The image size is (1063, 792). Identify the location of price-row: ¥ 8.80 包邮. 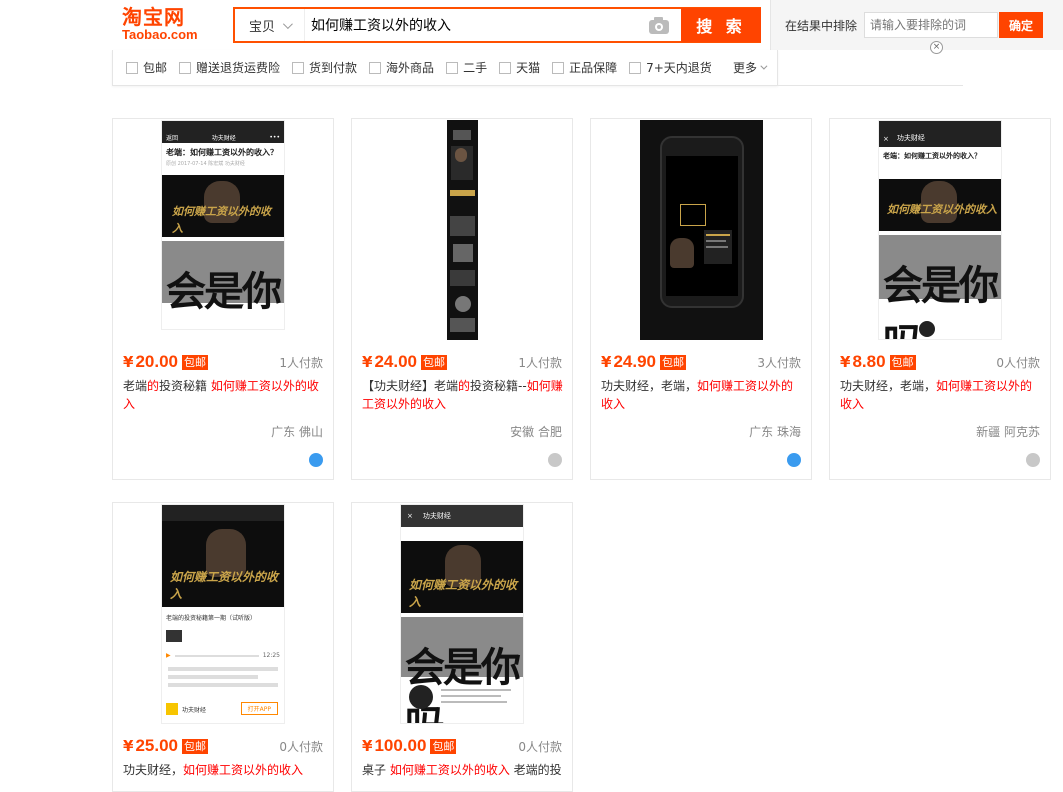
(878, 362).